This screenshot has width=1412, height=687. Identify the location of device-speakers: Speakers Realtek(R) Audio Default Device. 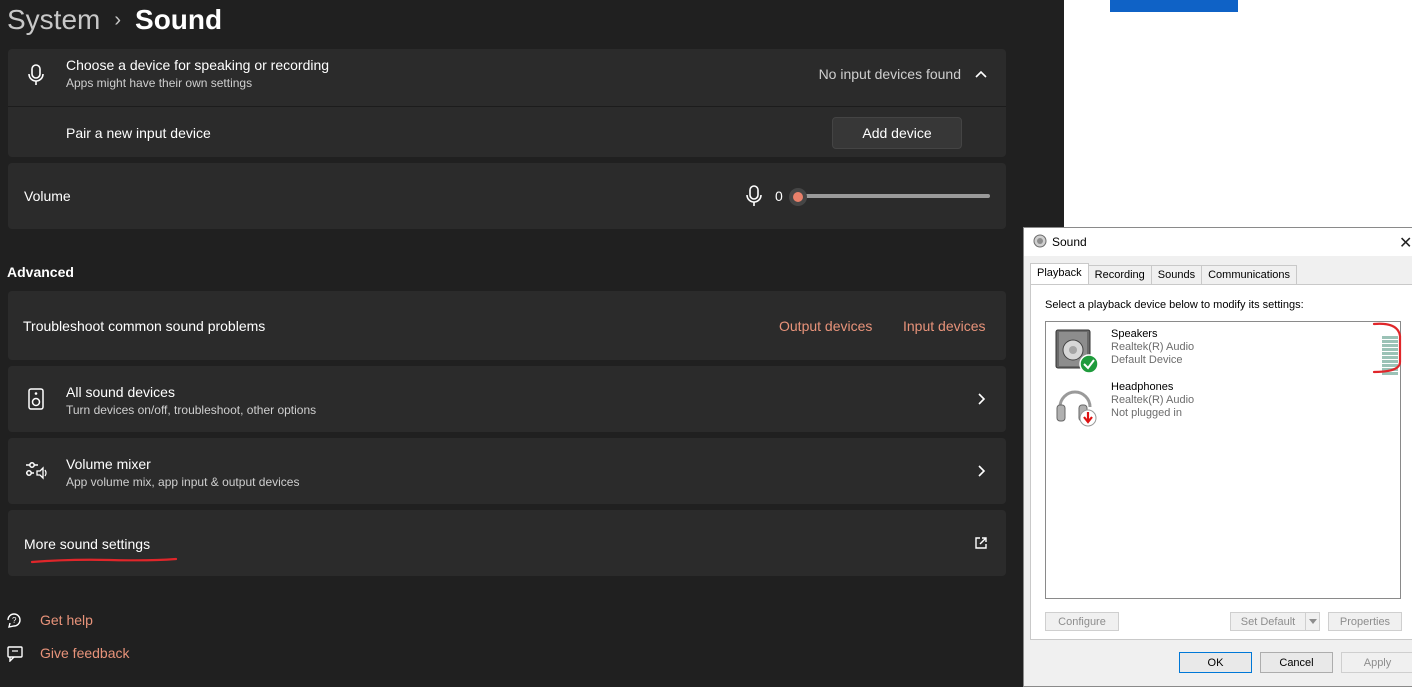
(1226, 353).